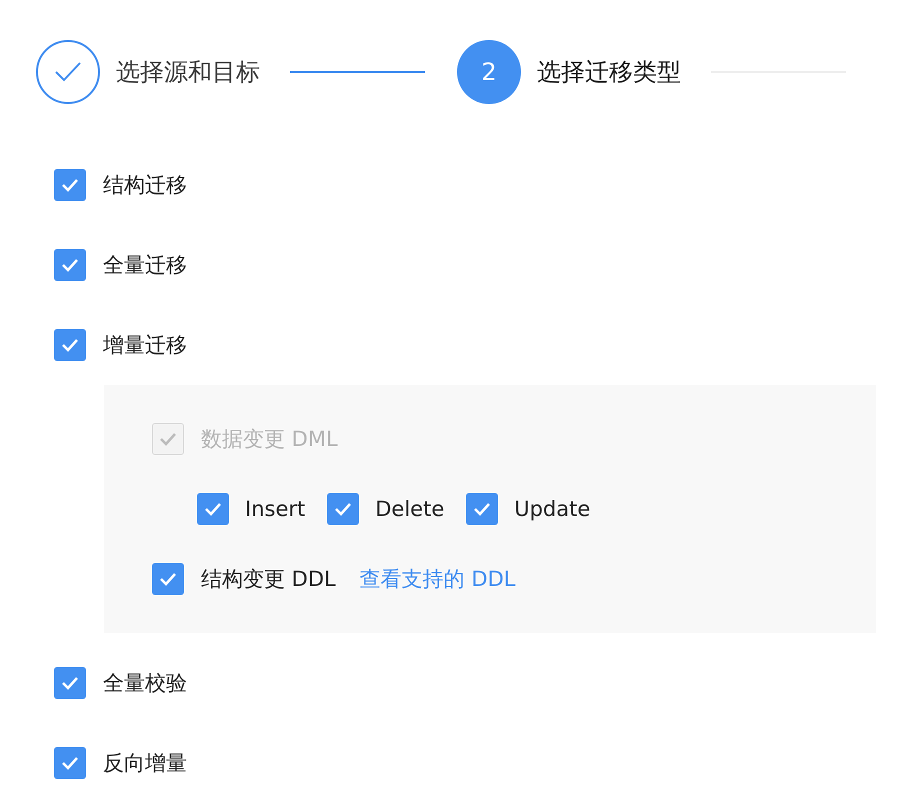  What do you see at coordinates (145, 683) in the screenshot?
I see `option-label: 全量校验` at bounding box center [145, 683].